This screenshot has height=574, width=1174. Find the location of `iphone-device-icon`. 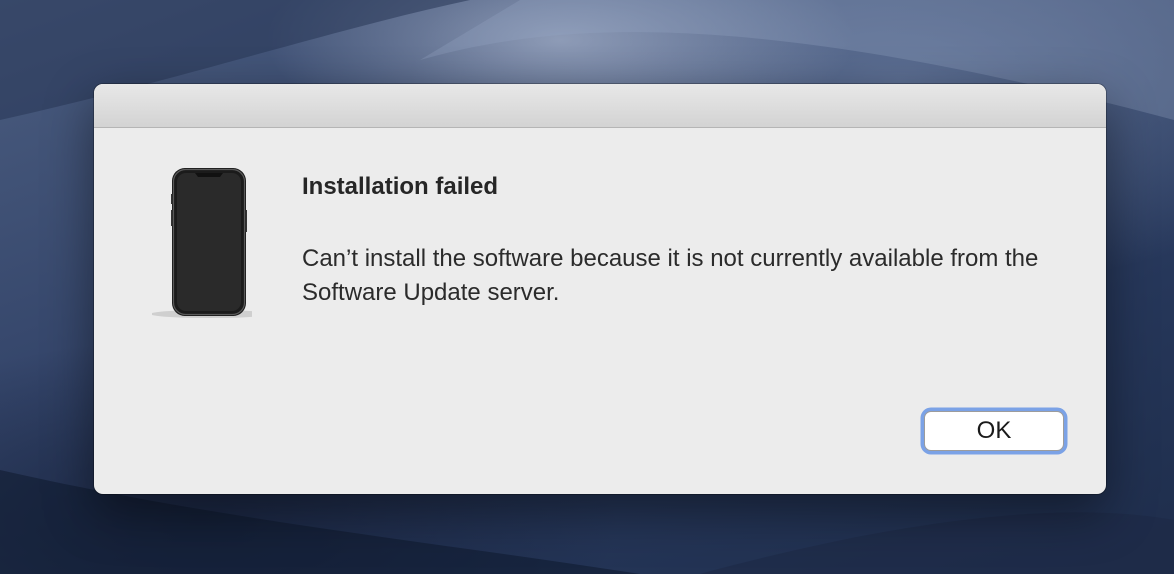

iphone-device-icon is located at coordinates (210, 244).